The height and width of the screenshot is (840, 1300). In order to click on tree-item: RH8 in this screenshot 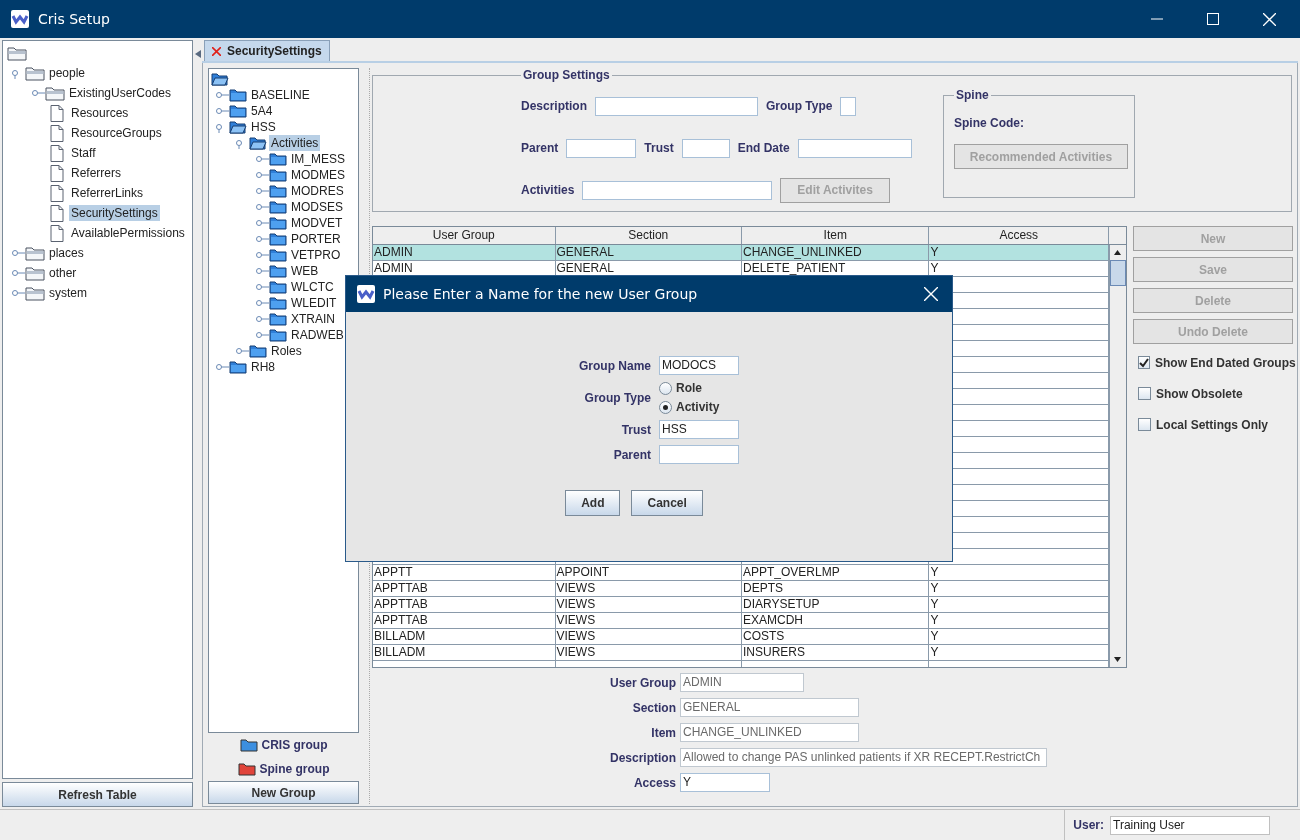, I will do `click(263, 367)`.